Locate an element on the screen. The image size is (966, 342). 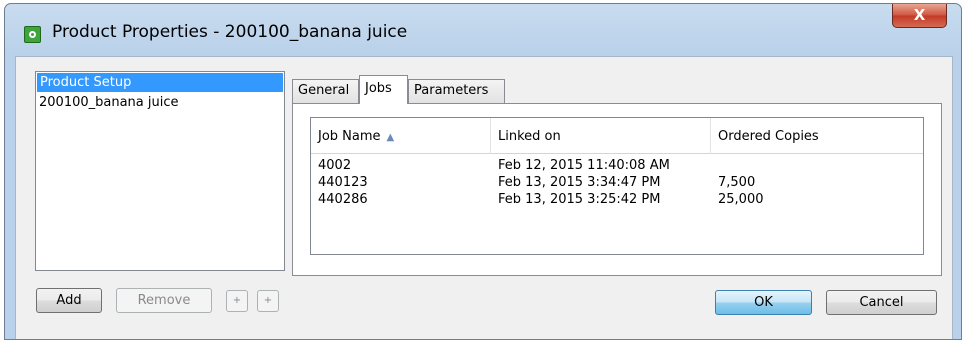
ok-button: OK is located at coordinates (763, 302).